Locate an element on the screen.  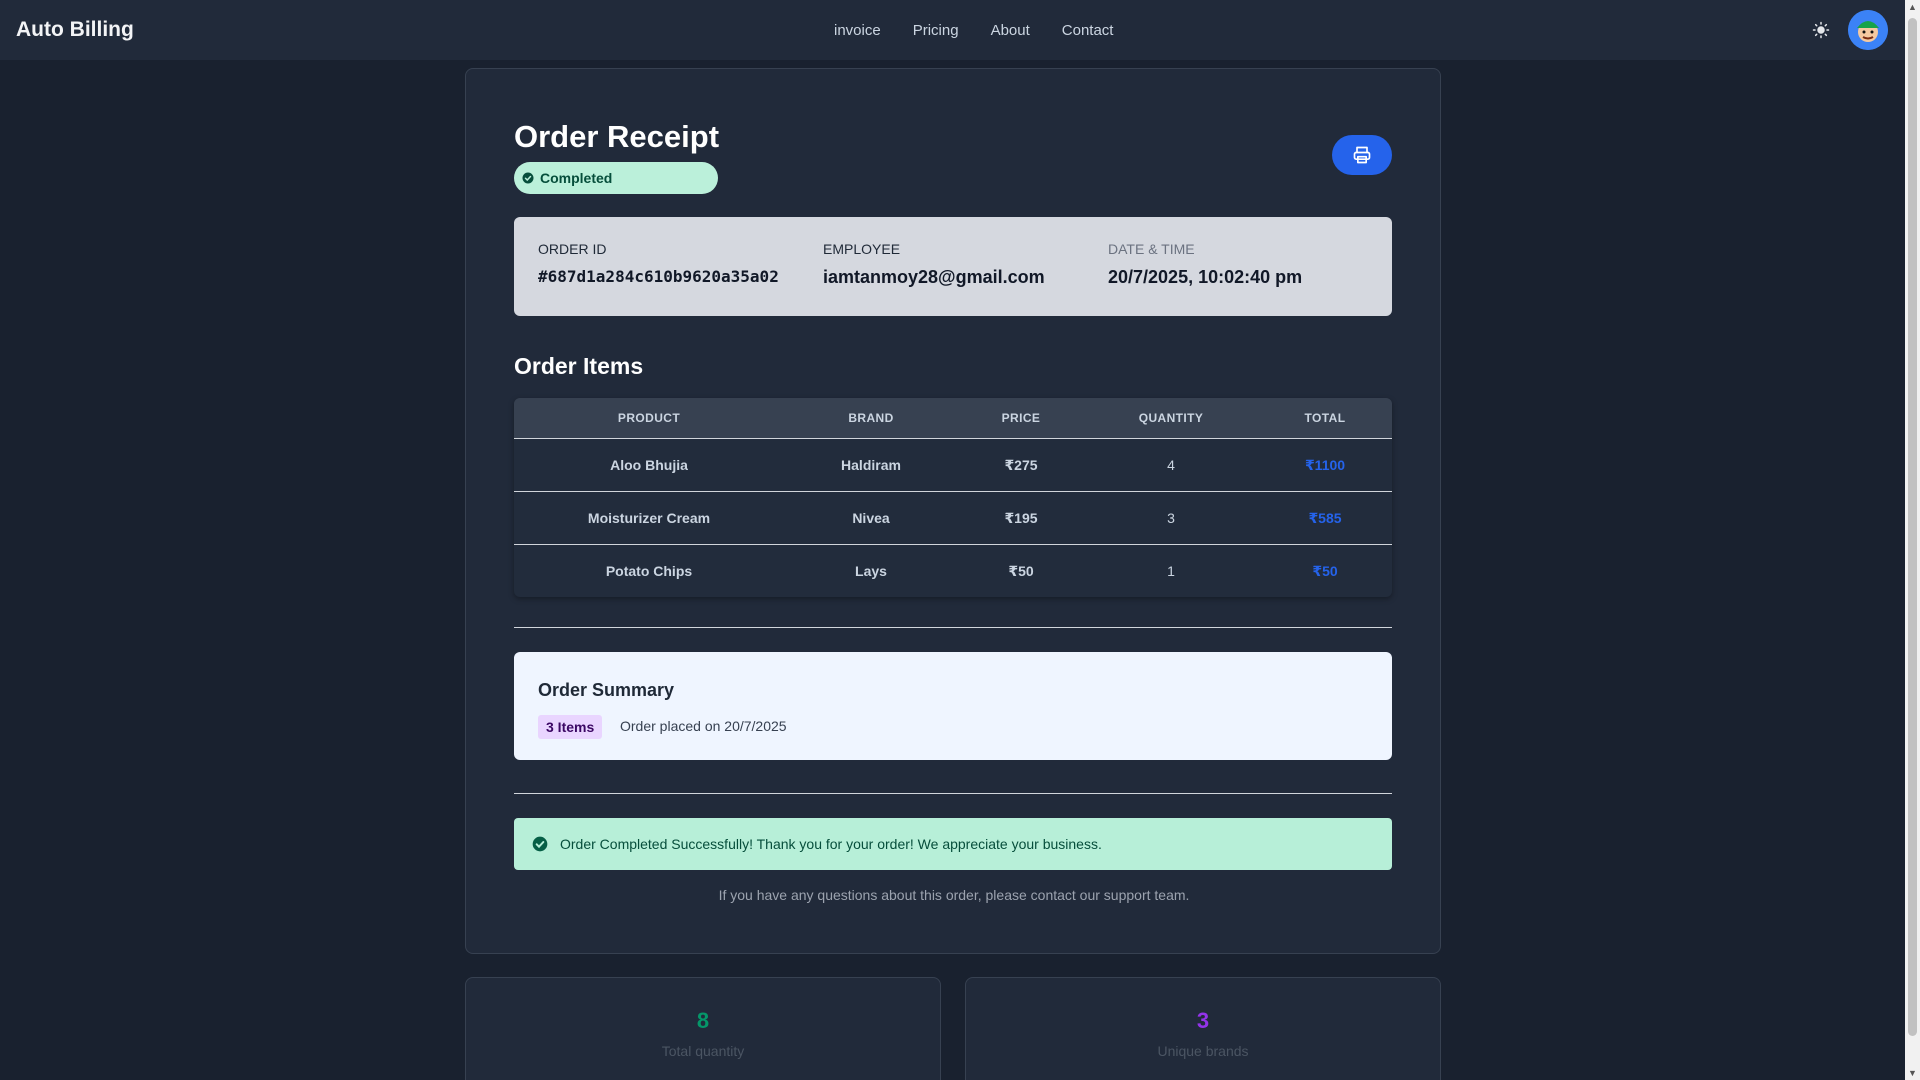
cell-quantity: 1 is located at coordinates (1171, 571).